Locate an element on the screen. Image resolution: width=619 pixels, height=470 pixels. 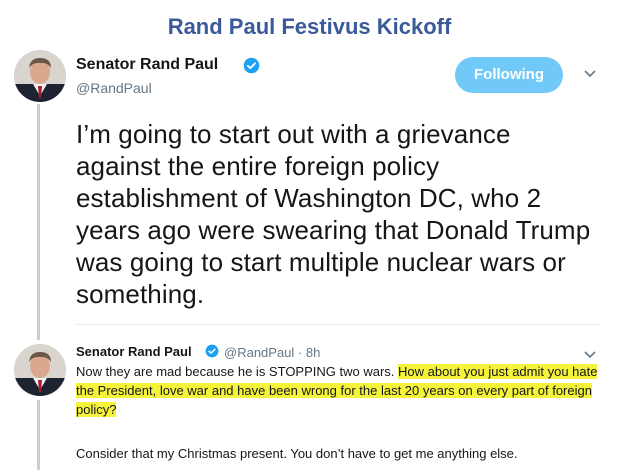
reply-meta: @RandPaul · 8h is located at coordinates (272, 352).